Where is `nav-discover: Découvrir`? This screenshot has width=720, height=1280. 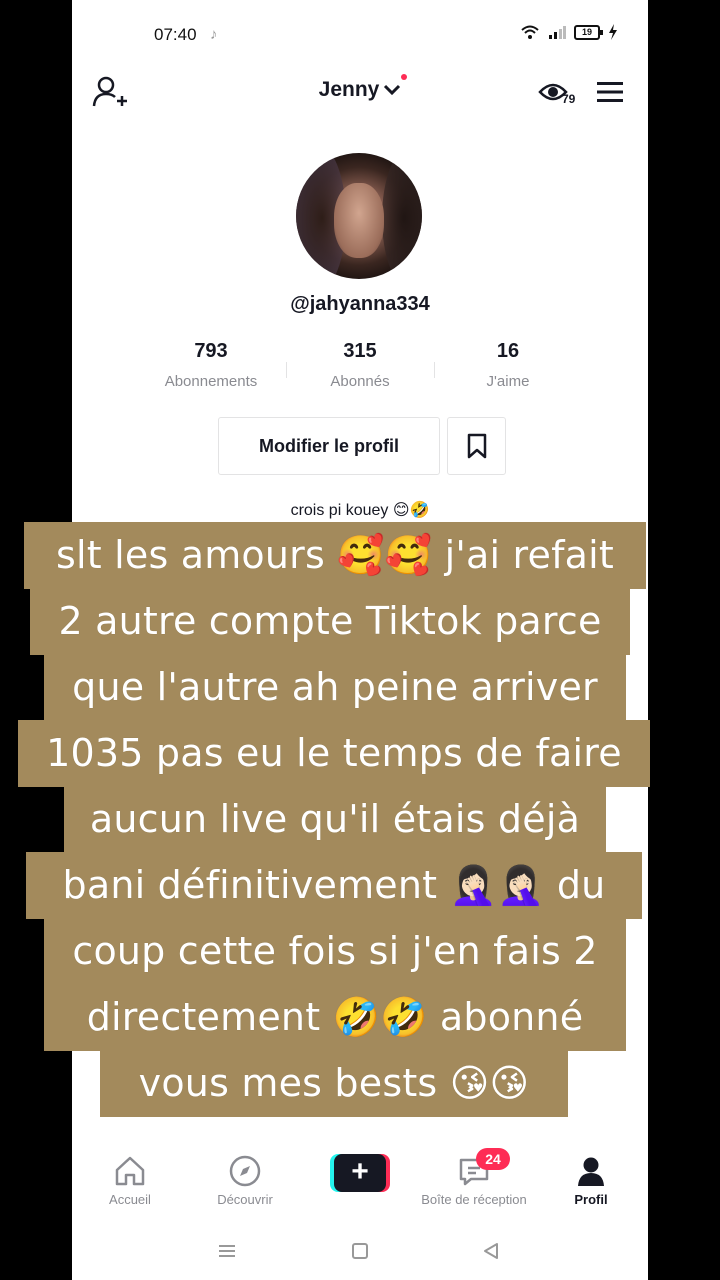 nav-discover: Découvrir is located at coordinates (245, 1180).